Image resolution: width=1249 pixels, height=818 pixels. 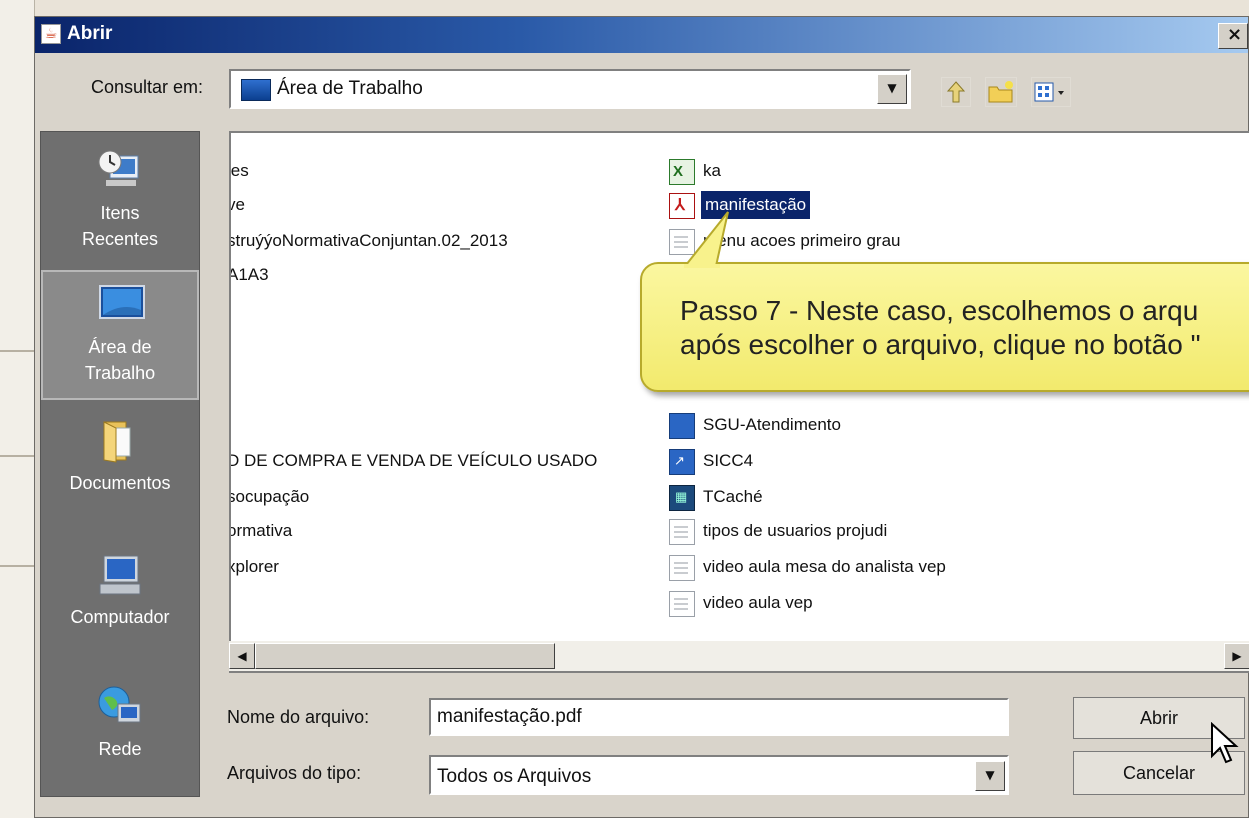 What do you see at coordinates (298, 717) in the screenshot?
I see `filename-label: Nome do arquivo:` at bounding box center [298, 717].